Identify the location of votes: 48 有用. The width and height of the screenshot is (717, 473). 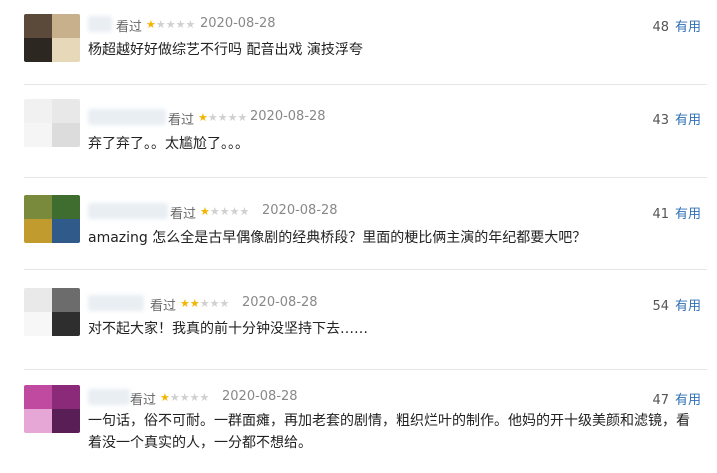
(676, 25).